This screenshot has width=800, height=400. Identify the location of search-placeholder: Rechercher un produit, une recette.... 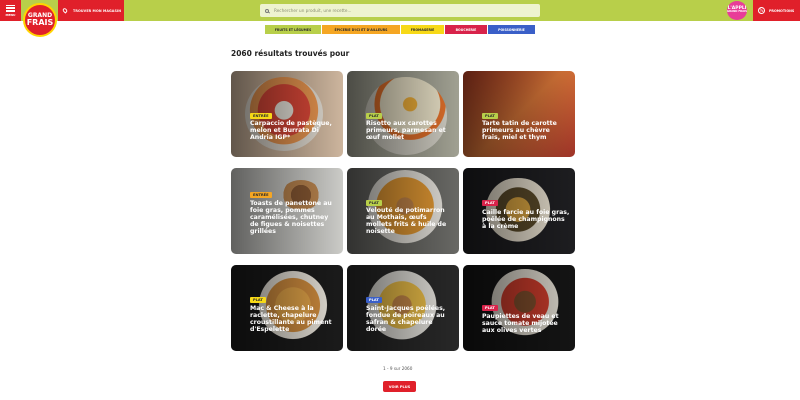
(313, 10).